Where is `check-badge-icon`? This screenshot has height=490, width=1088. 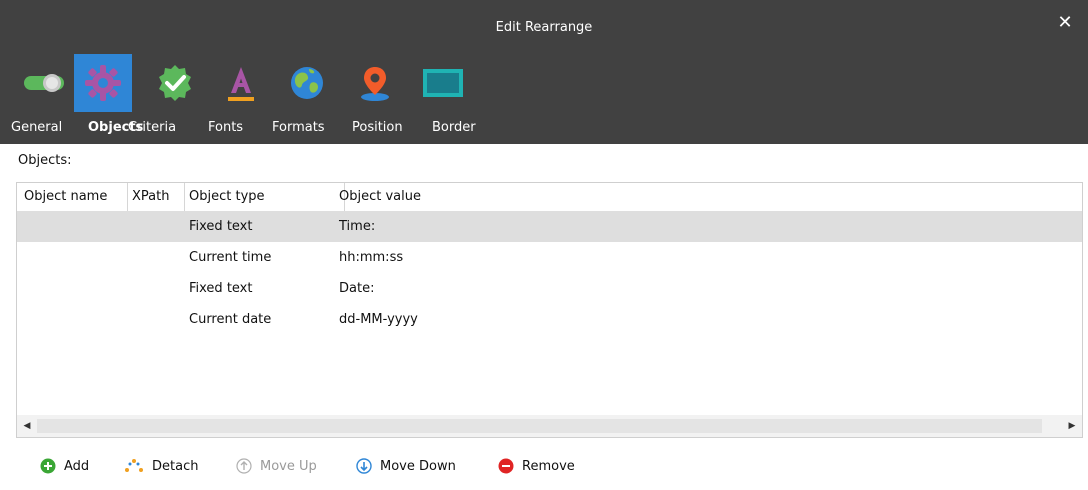
check-badge-icon is located at coordinates (175, 83).